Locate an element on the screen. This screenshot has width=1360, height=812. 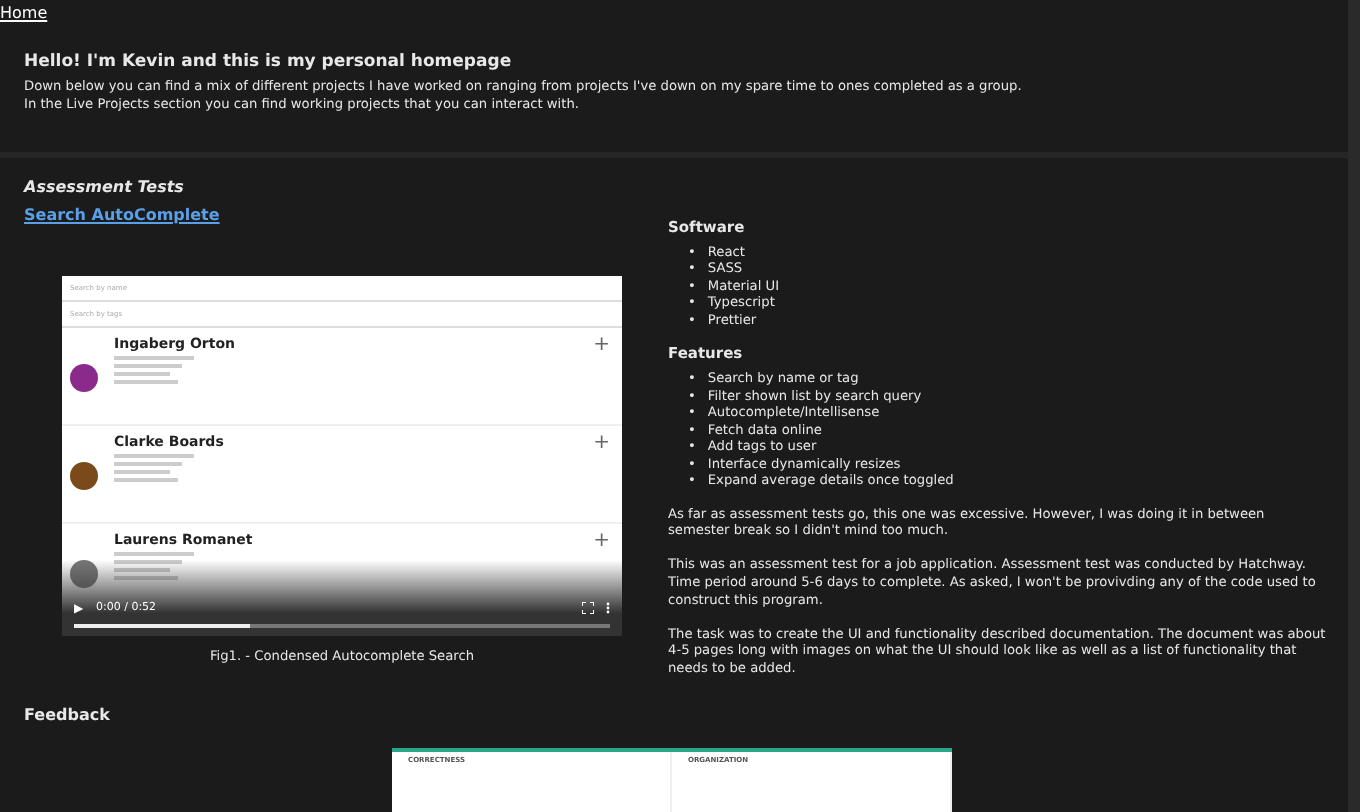
intro-heading: Hello! I'm Kevin and this is my personal homepage is located at coordinates (269, 62).